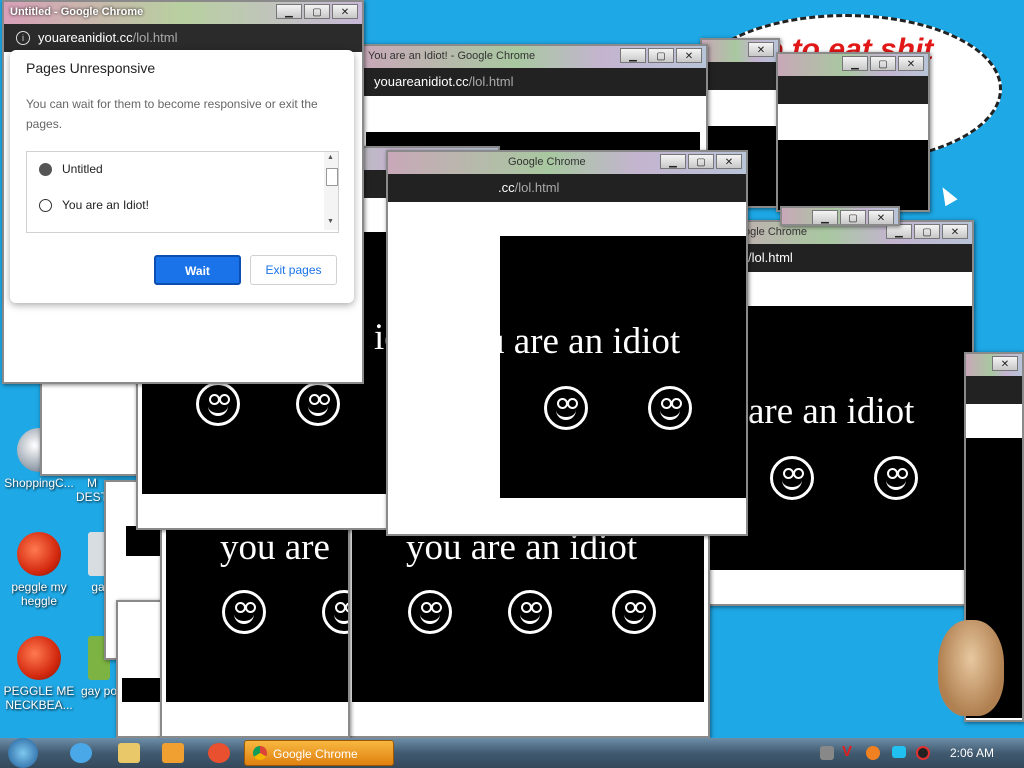 This screenshot has width=1024, height=768. What do you see at coordinates (23, 753) in the screenshot?
I see `start-button` at bounding box center [23, 753].